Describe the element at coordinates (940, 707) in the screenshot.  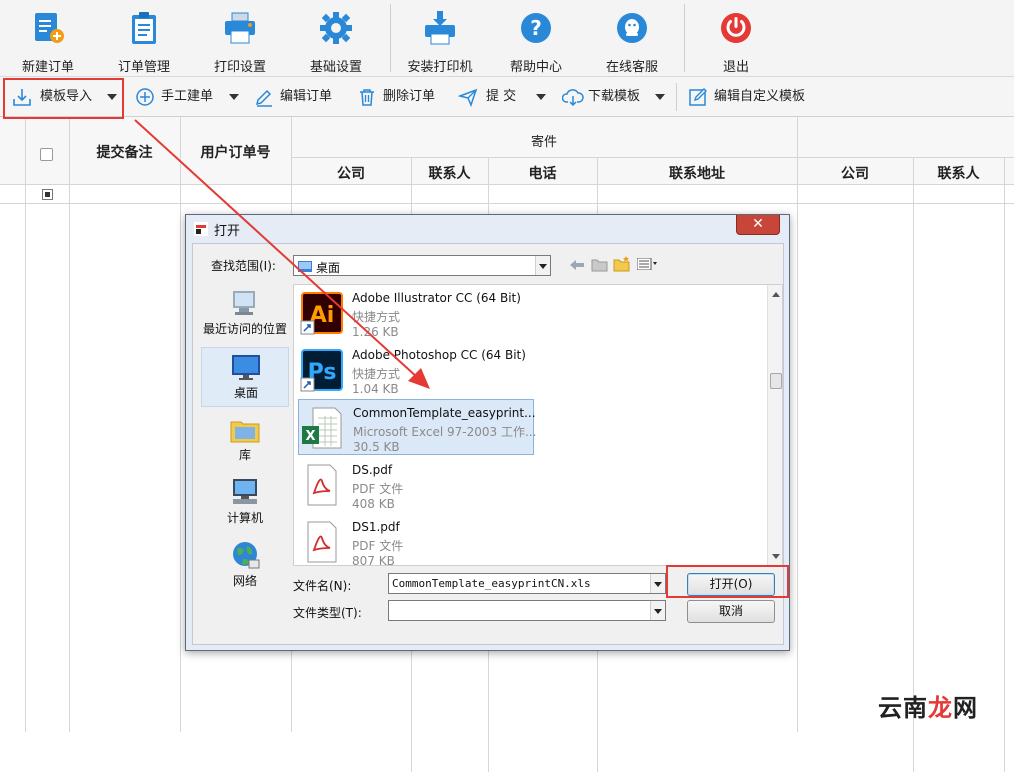
I see `watermark-part2: 龙` at that location.